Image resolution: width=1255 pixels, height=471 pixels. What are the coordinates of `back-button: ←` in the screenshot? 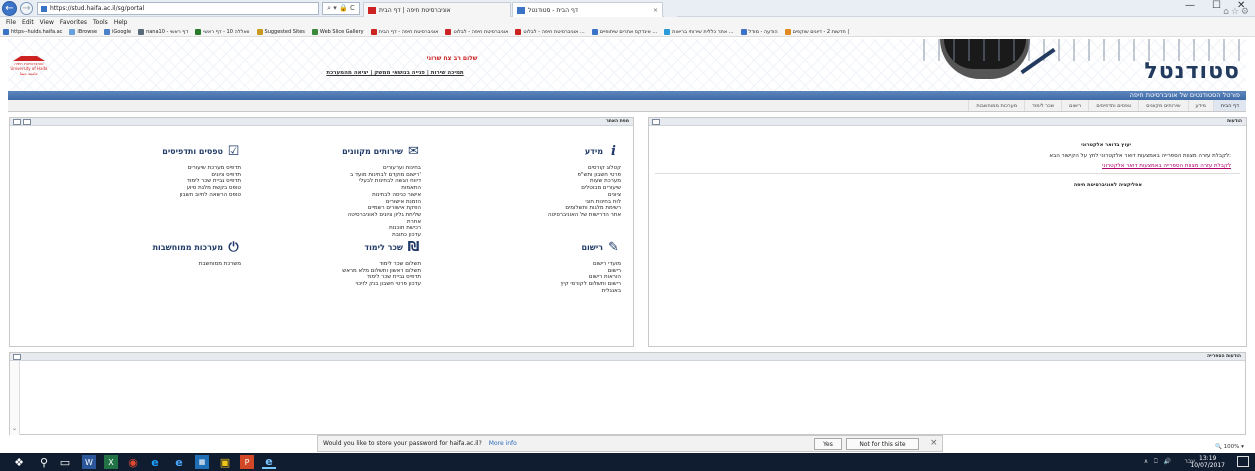 It's located at (9, 8).